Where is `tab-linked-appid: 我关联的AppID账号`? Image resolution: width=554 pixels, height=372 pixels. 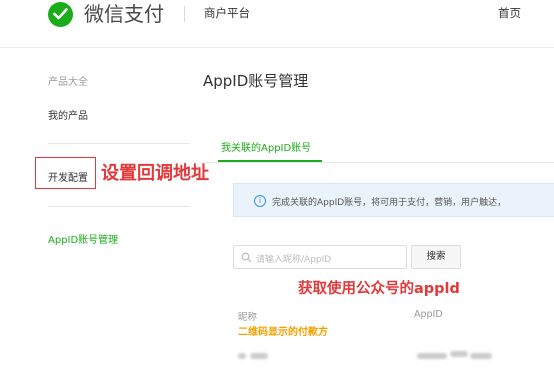
tab-linked-appid: 我关联的AppID账号 is located at coordinates (266, 146).